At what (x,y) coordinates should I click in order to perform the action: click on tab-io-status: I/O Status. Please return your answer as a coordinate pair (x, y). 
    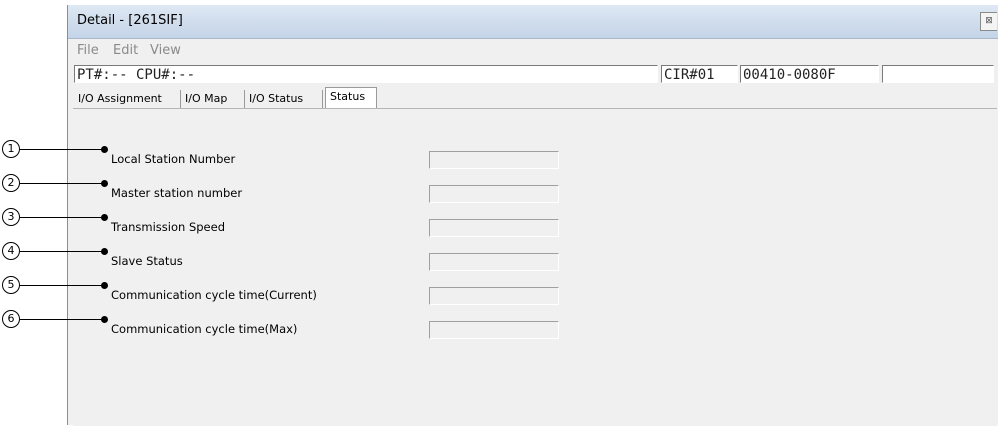
    Looking at the image, I should click on (284, 99).